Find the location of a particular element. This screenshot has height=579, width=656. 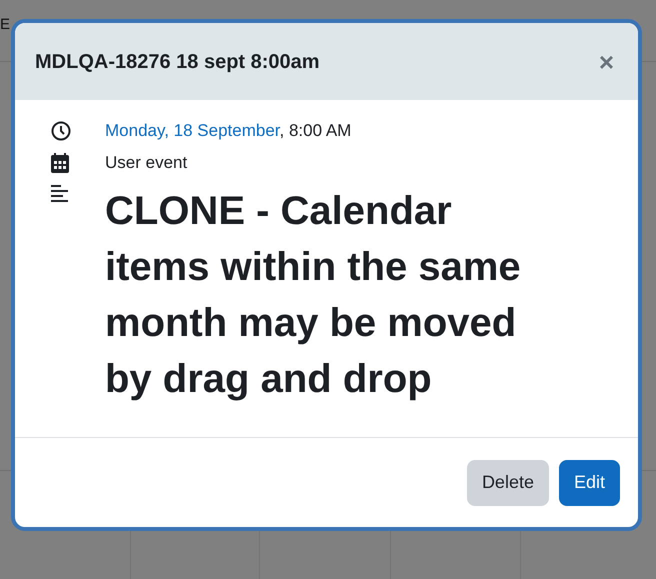

delete-button: Delete is located at coordinates (507, 483).